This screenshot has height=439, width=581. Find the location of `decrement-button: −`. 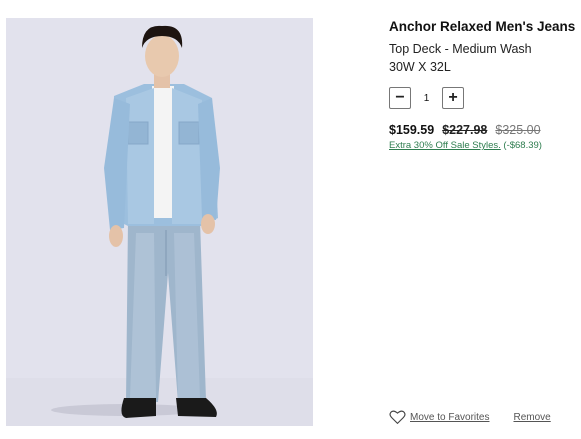

decrement-button: − is located at coordinates (400, 98).